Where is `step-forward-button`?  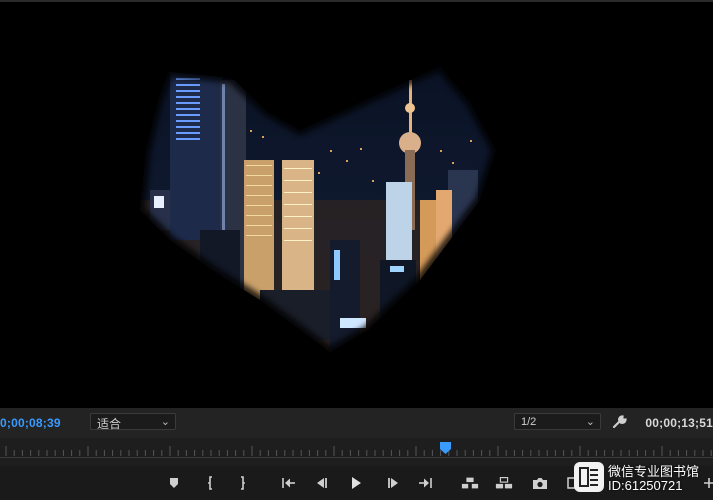
step-forward-button is located at coordinates (393, 483).